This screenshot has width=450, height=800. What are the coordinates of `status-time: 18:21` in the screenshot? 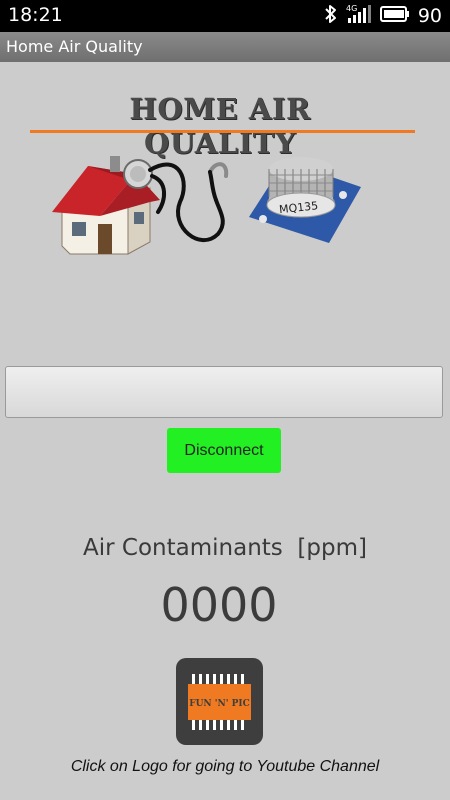 It's located at (35, 15).